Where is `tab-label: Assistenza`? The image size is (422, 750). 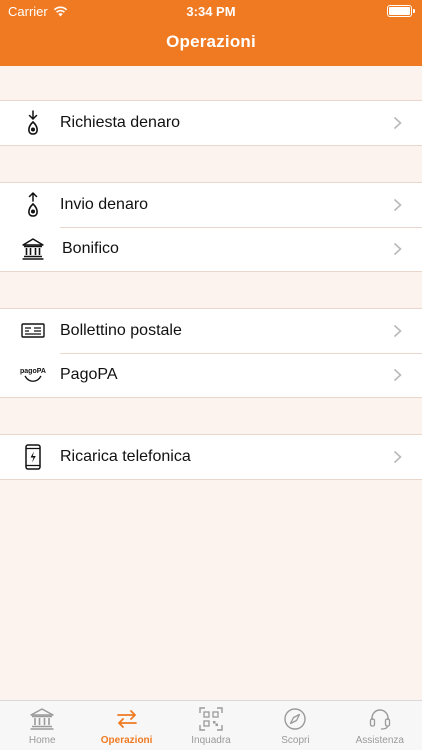
tab-label: Assistenza is located at coordinates (379, 740).